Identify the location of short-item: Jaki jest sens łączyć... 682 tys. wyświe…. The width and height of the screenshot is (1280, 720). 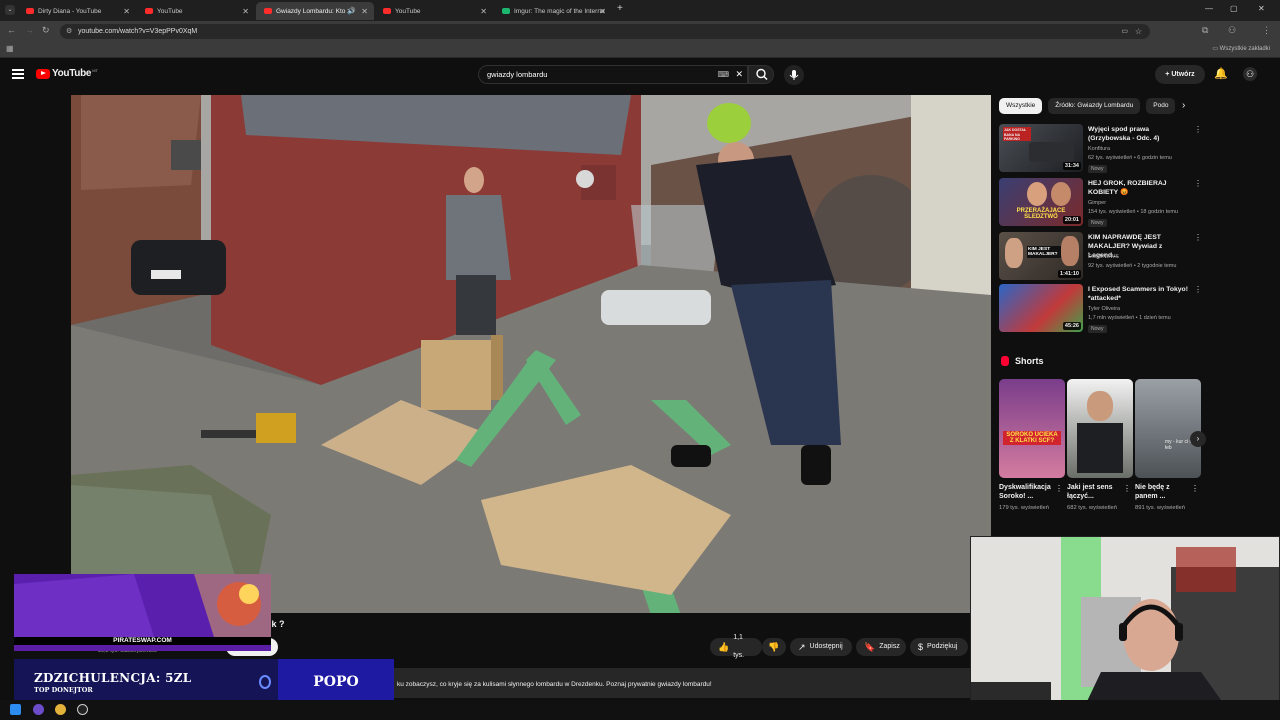
(1100, 445).